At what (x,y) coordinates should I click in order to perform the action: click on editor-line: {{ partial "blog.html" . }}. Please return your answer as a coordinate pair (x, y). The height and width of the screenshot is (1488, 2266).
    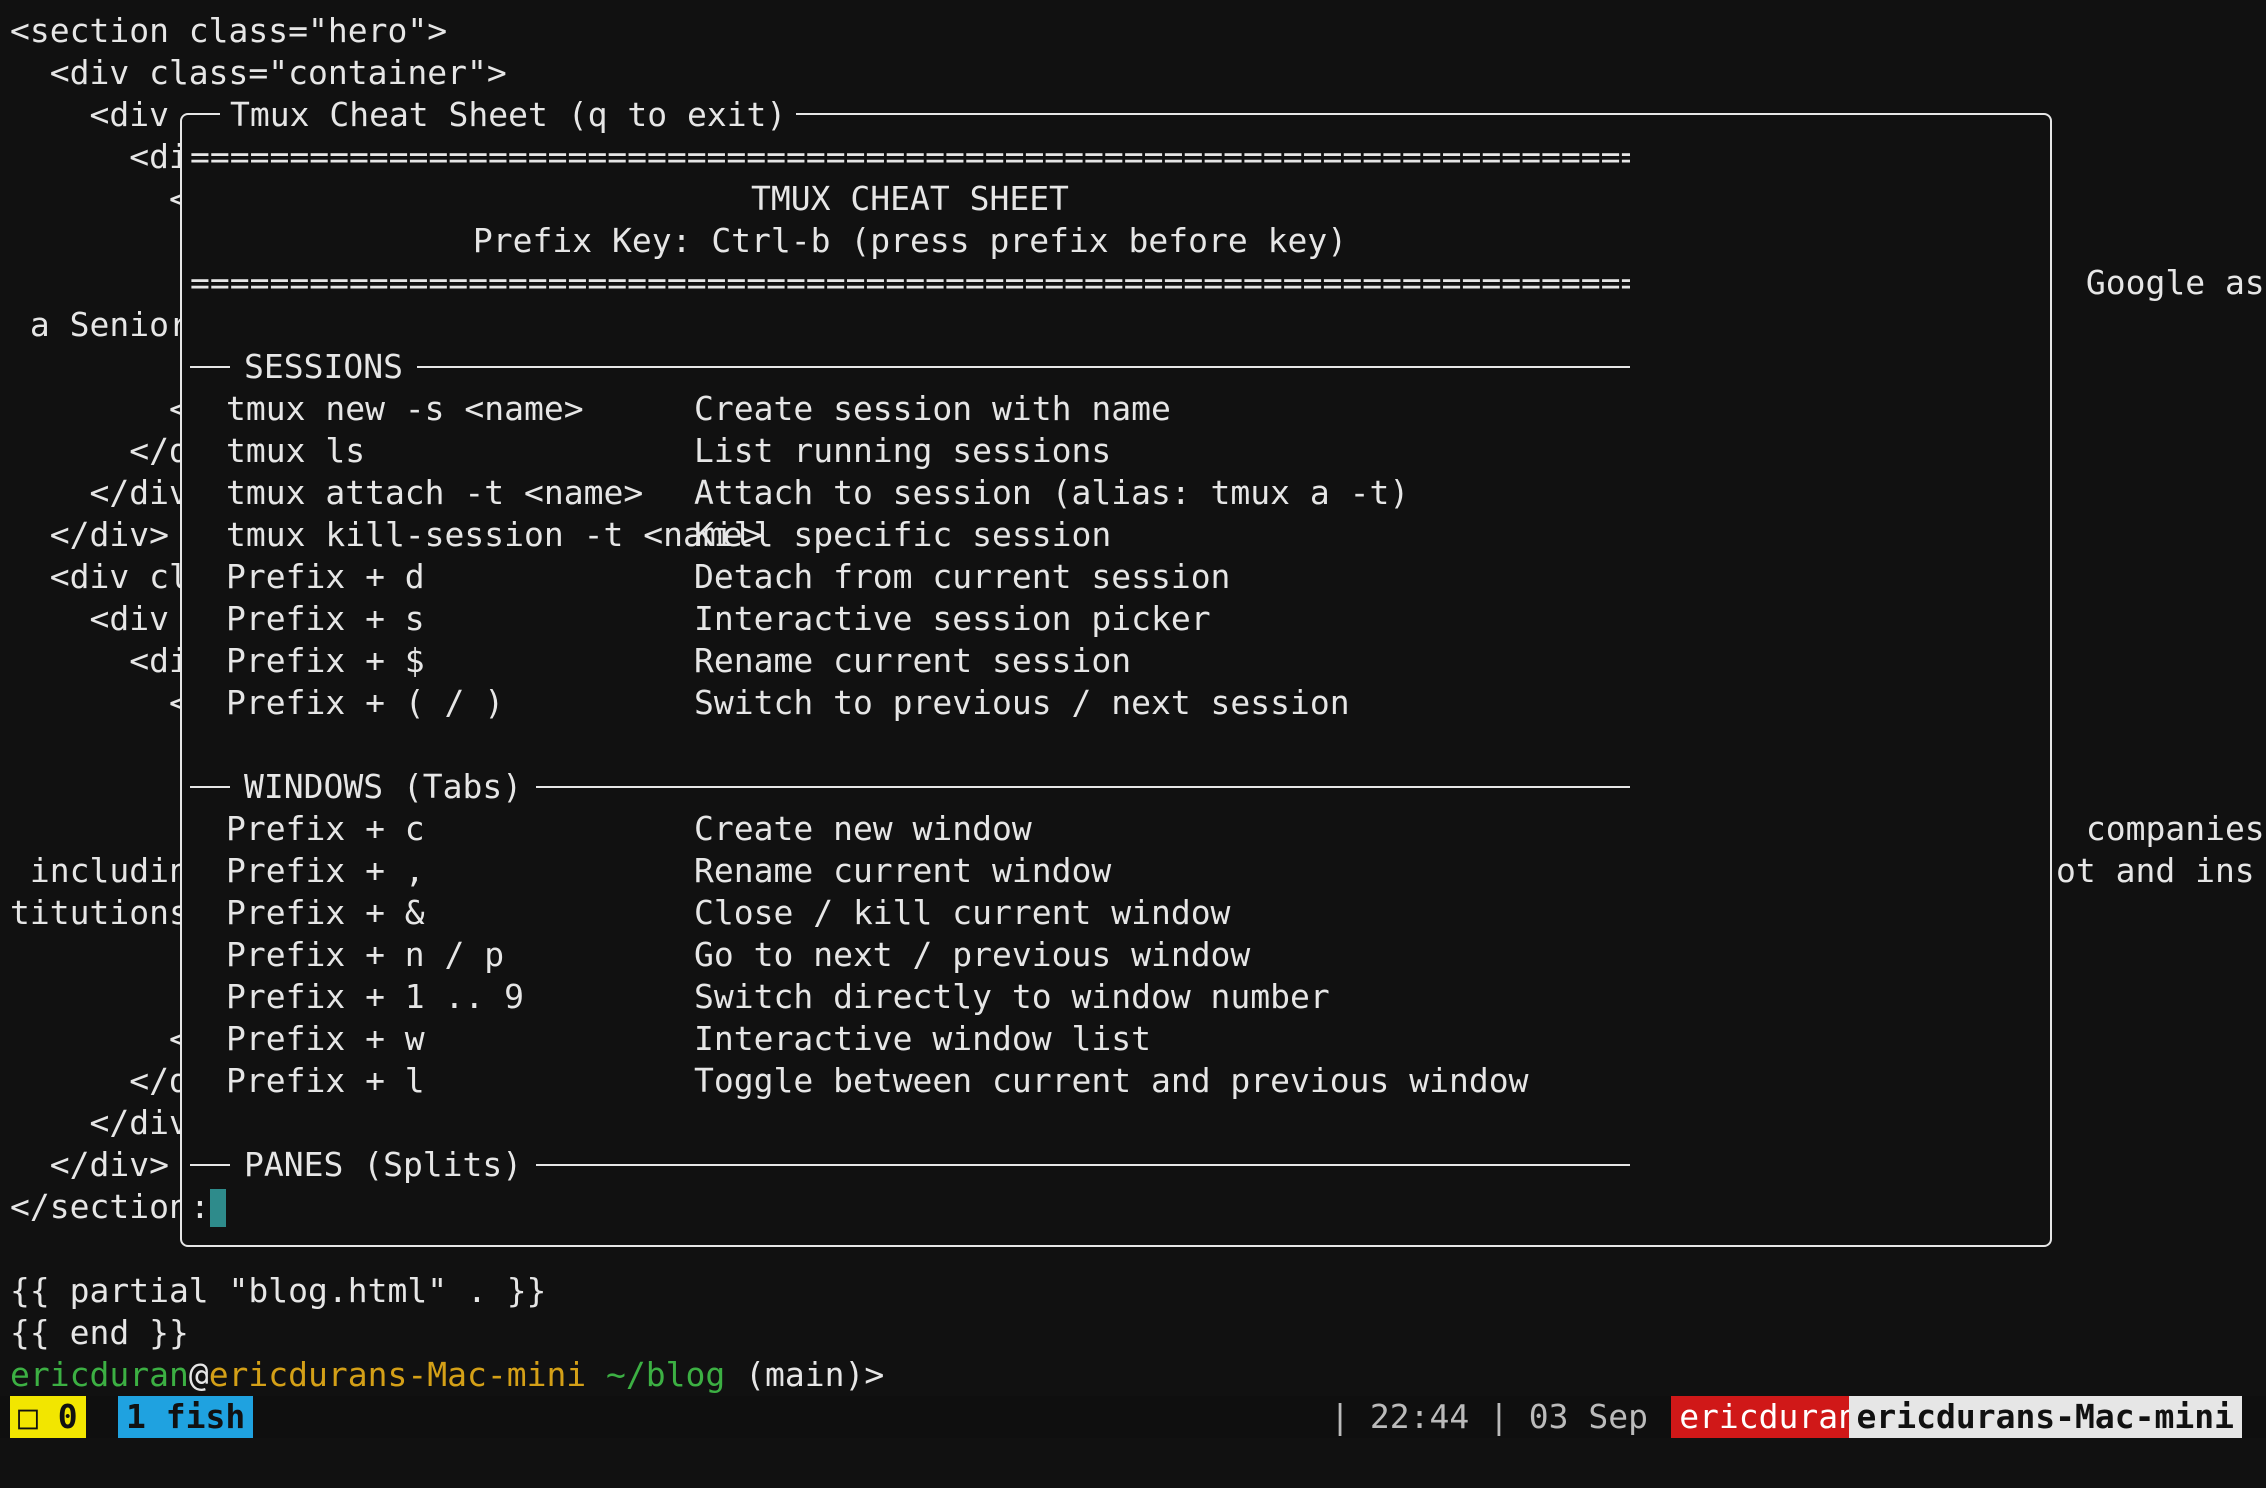
    Looking at the image, I should click on (278, 1290).